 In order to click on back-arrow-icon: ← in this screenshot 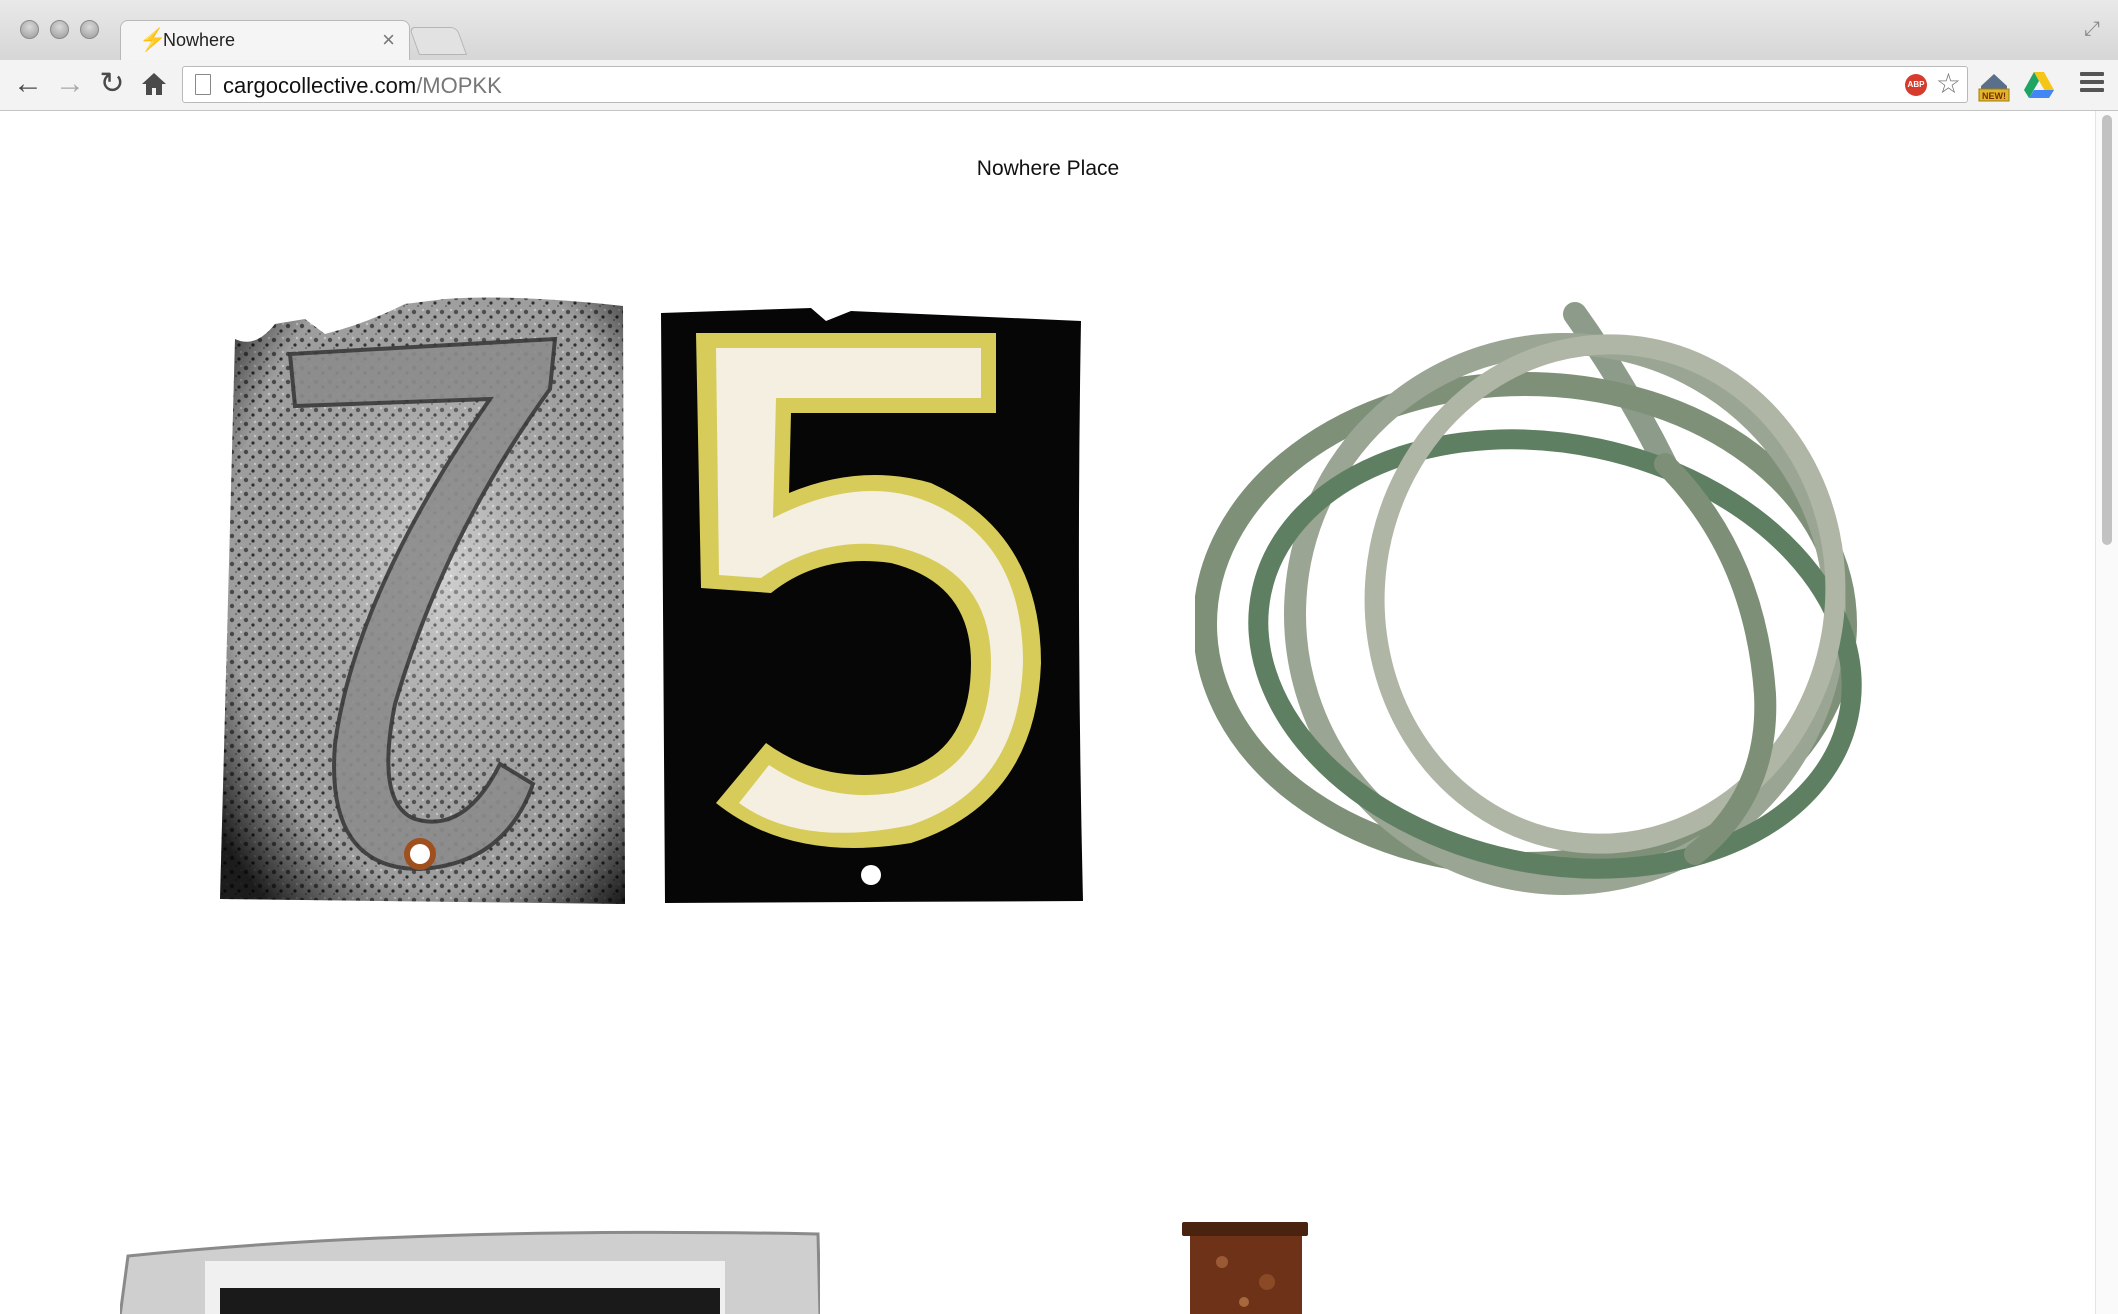, I will do `click(28, 83)`.